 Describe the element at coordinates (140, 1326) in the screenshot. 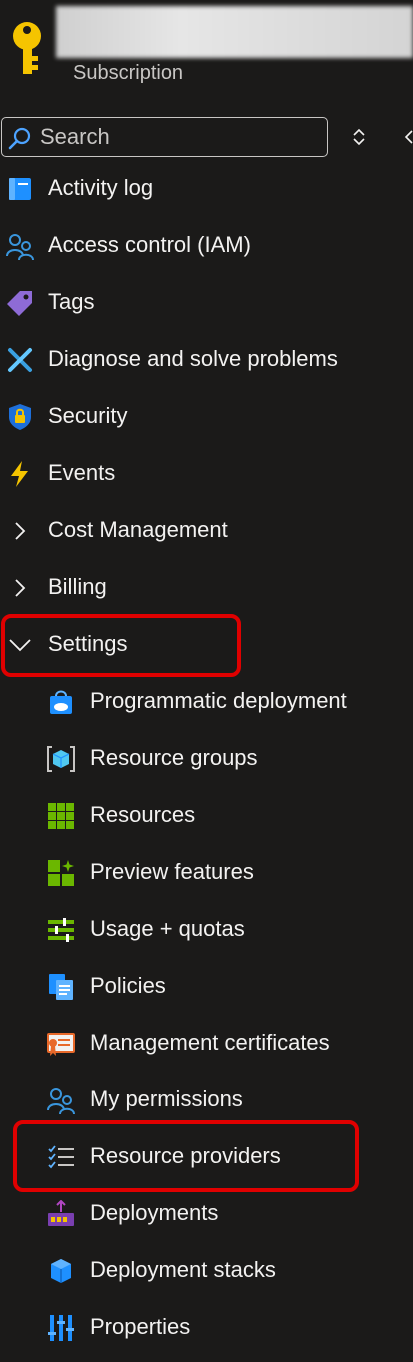

I see `nav-label: Properties` at that location.